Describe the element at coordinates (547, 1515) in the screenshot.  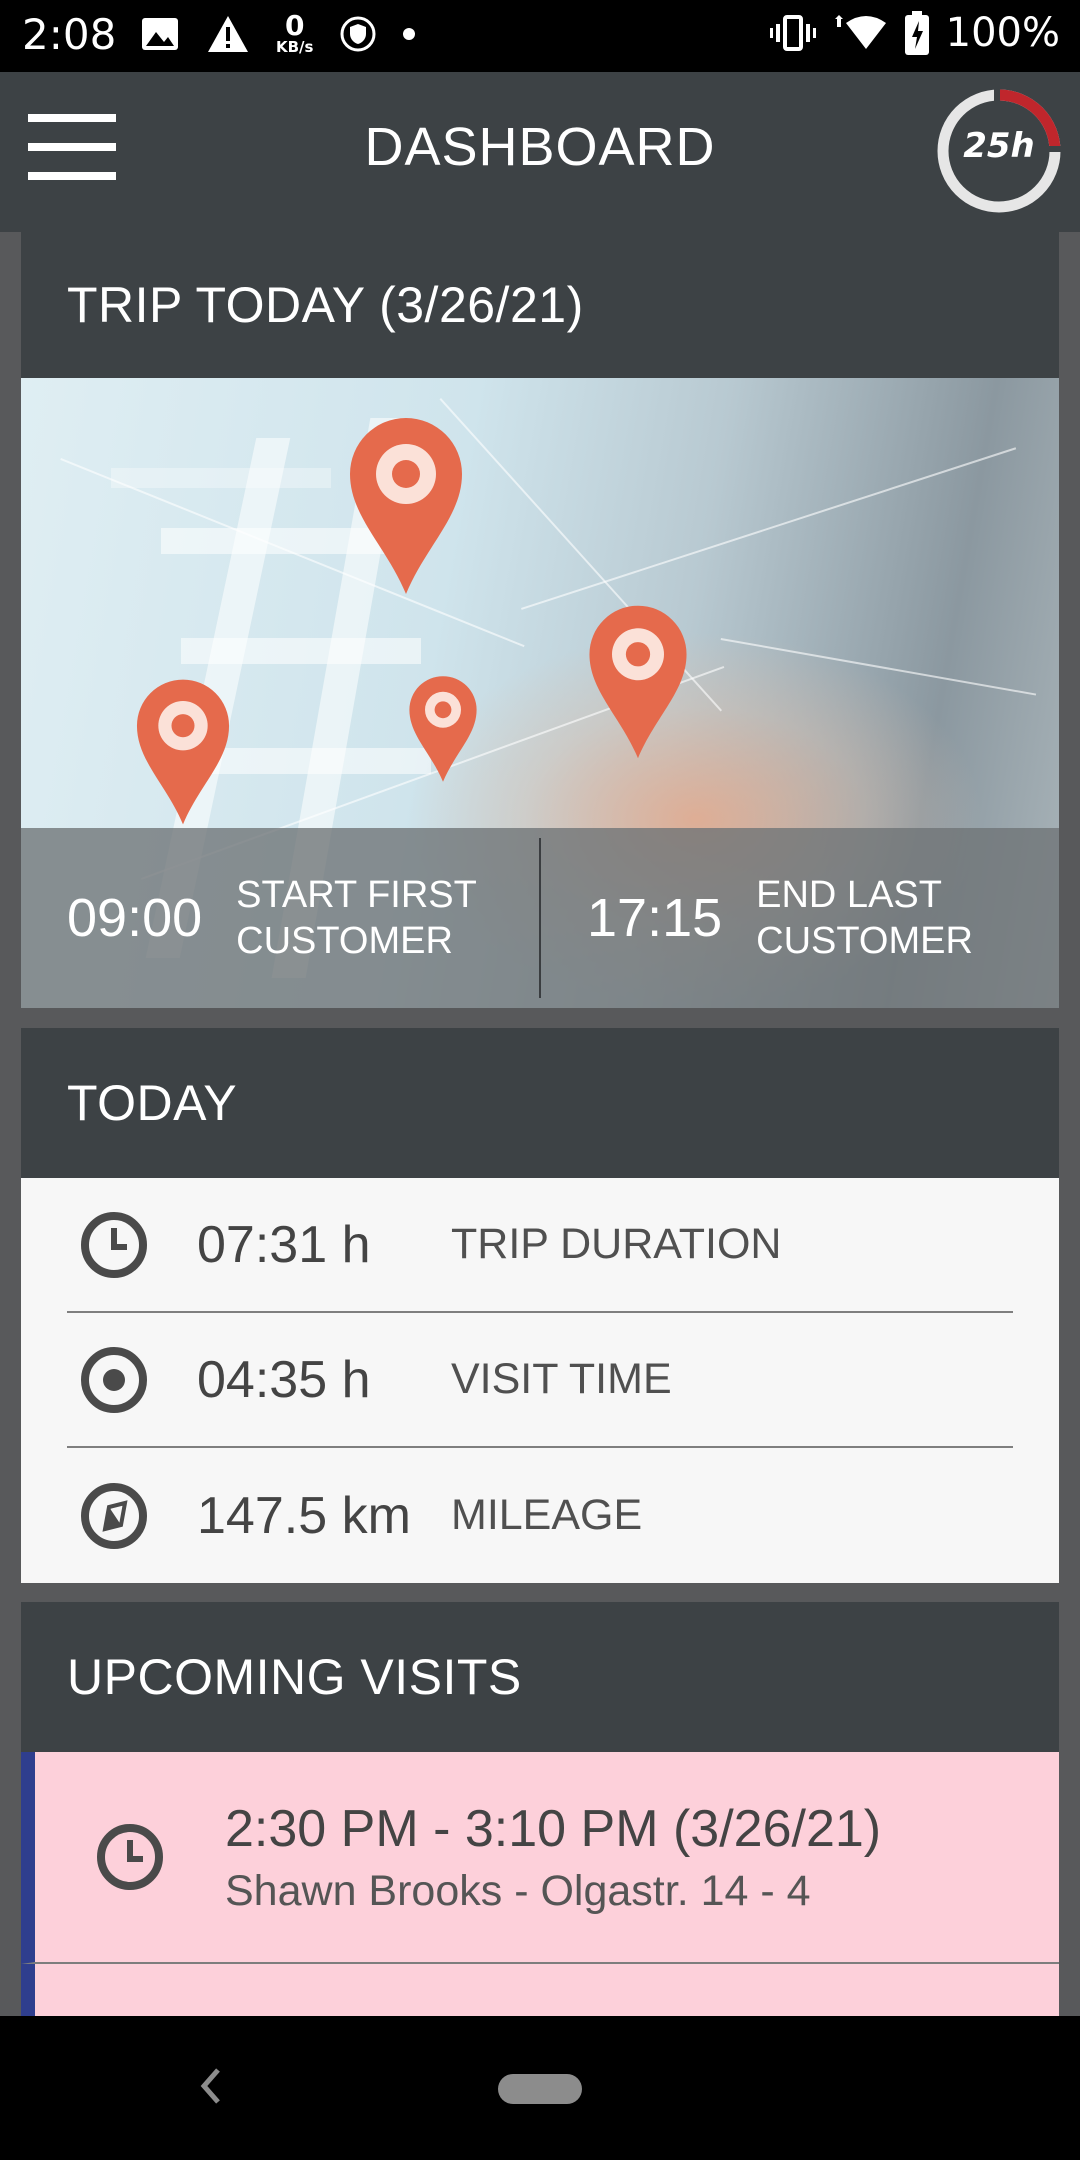
I see `mileage-label: MILEAGE` at that location.